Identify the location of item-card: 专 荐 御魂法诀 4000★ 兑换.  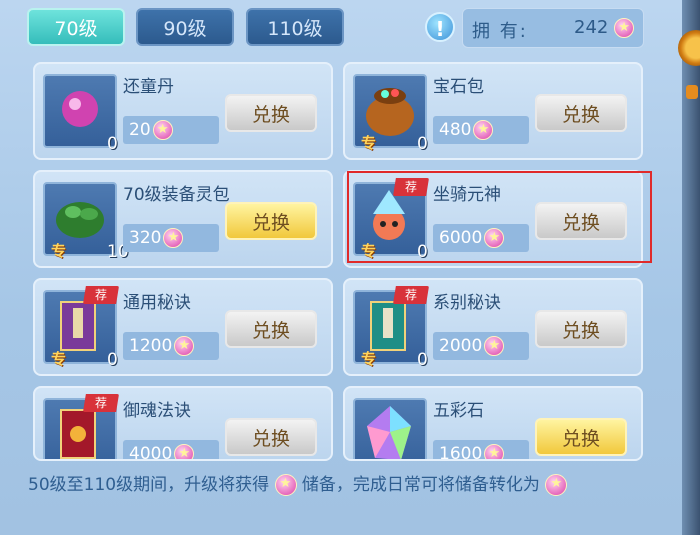
(183, 423).